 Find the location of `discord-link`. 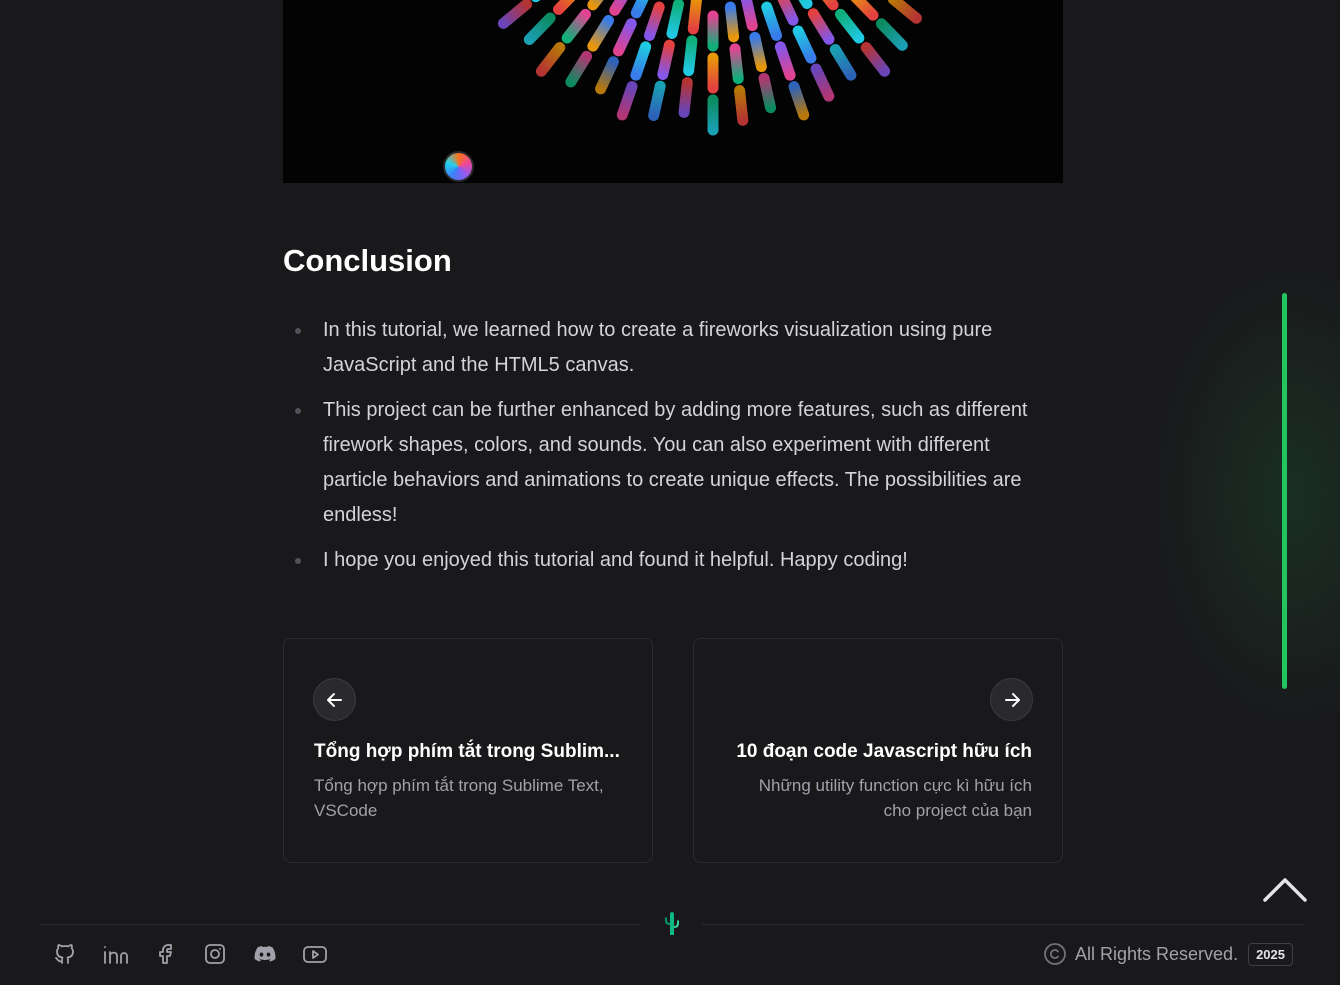

discord-link is located at coordinates (265, 954).